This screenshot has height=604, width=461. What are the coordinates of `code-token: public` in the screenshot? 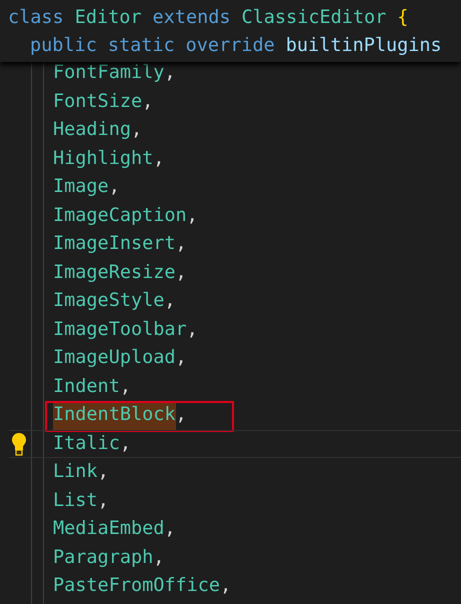 It's located at (63, 46).